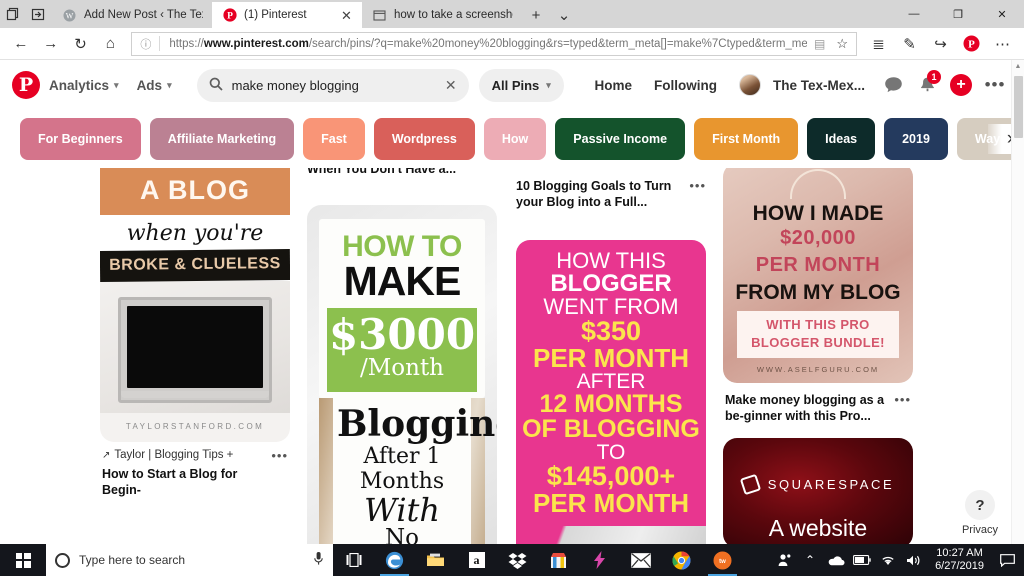 This screenshot has height=576, width=1024. What do you see at coordinates (640, 560) in the screenshot?
I see `taskbar-app-mail` at bounding box center [640, 560].